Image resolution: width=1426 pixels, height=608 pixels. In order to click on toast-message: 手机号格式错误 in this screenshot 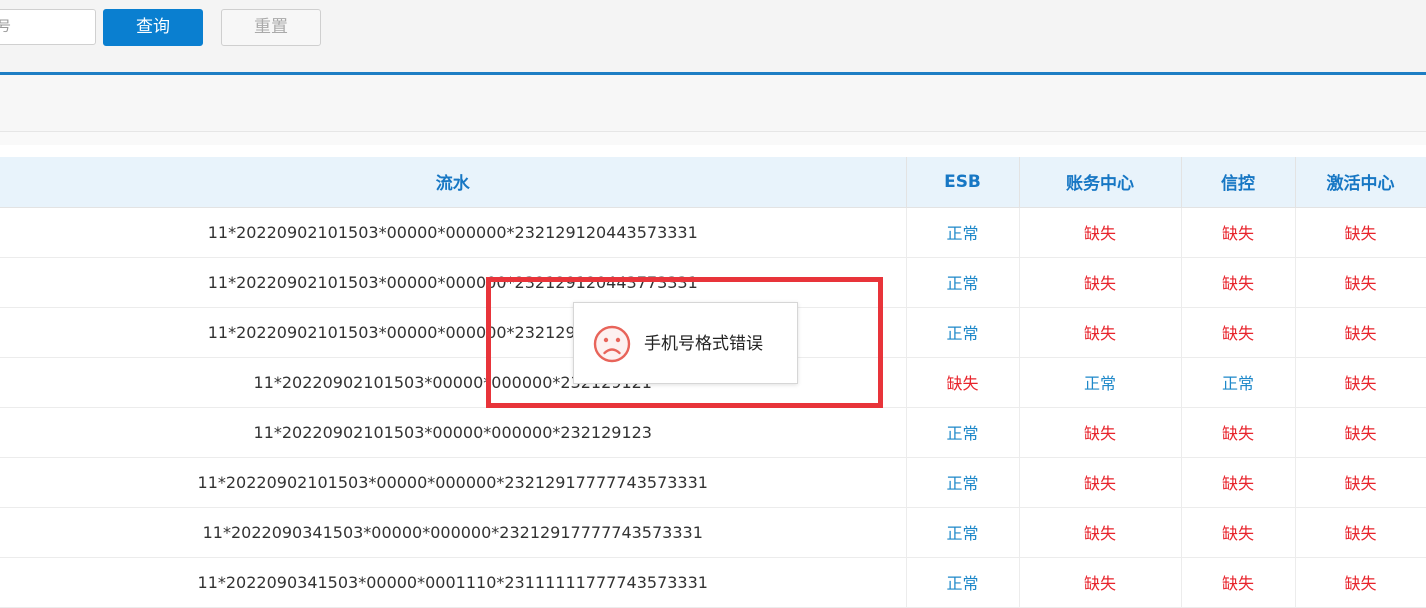, I will do `click(703, 344)`.